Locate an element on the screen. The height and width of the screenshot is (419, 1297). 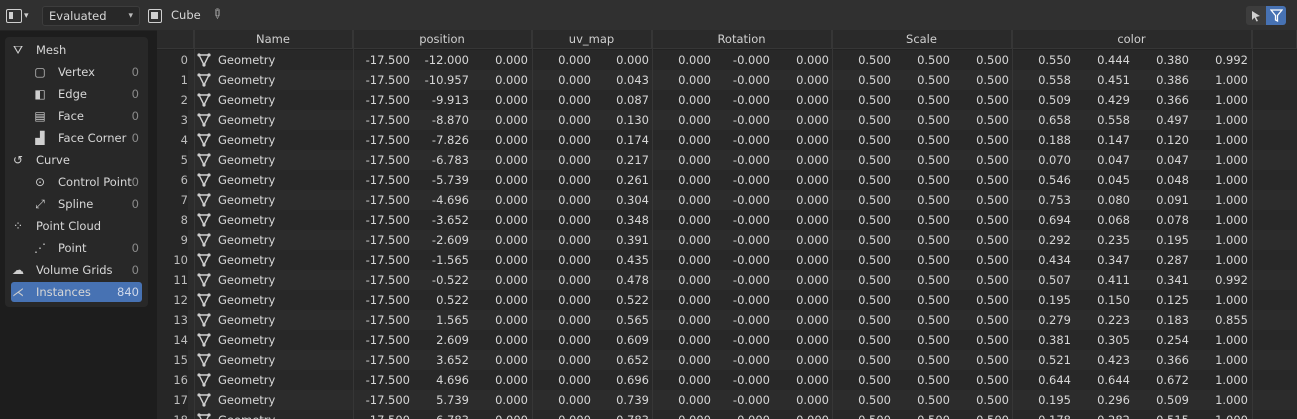
row-index: 15 is located at coordinates (172, 360).